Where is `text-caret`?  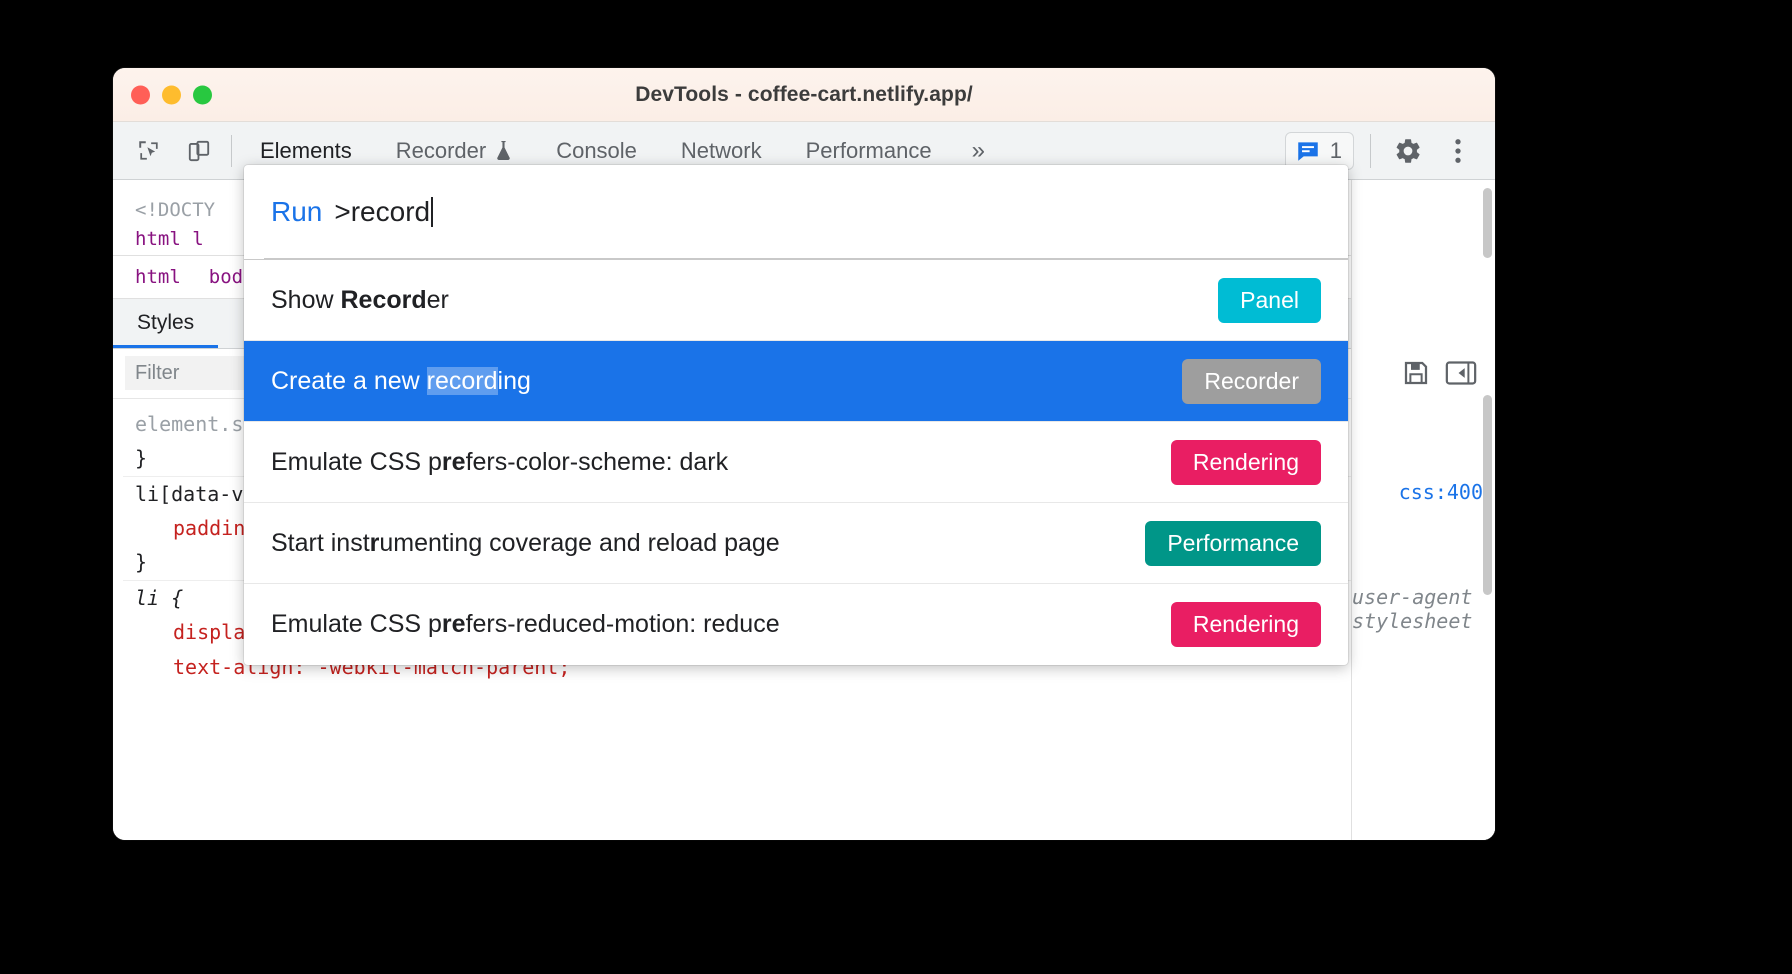 text-caret is located at coordinates (432, 212).